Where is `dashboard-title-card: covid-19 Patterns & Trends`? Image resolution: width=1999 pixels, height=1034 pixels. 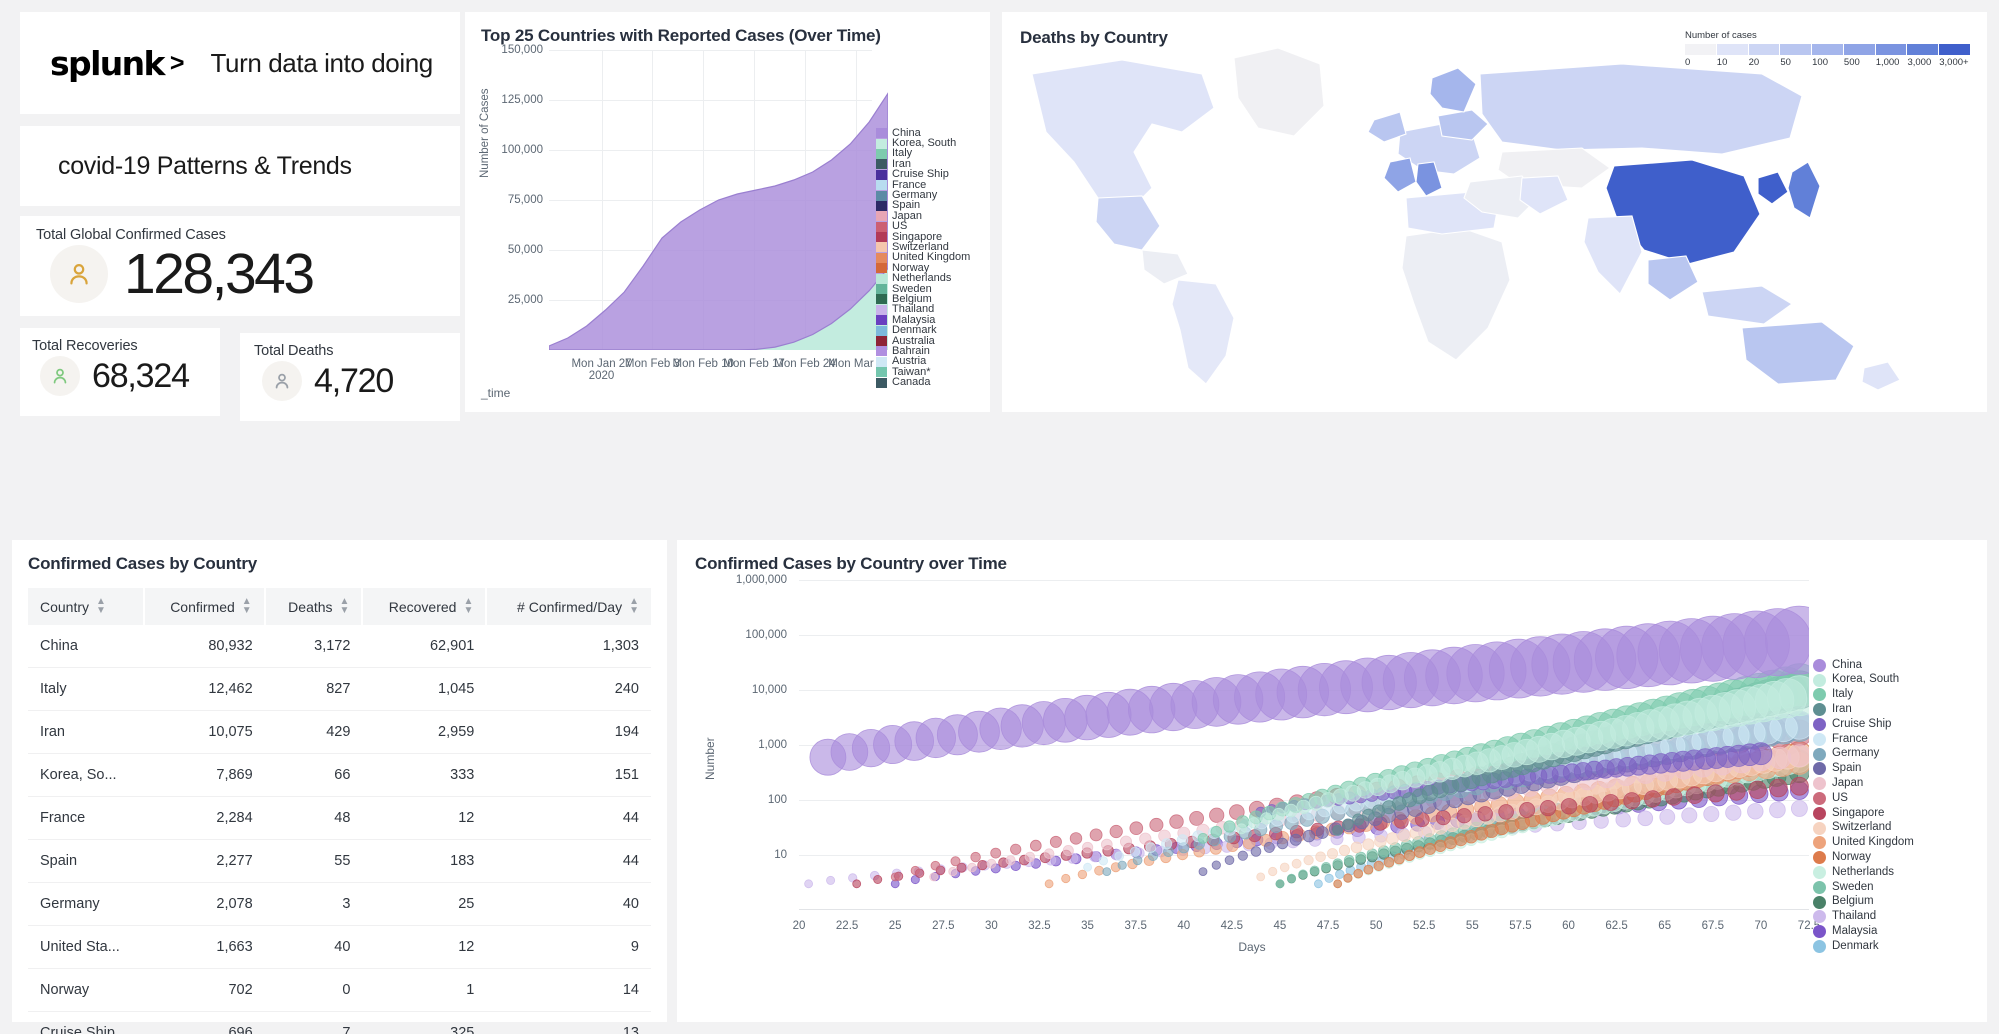
dashboard-title-card: covid-19 Patterns & Trends is located at coordinates (240, 166).